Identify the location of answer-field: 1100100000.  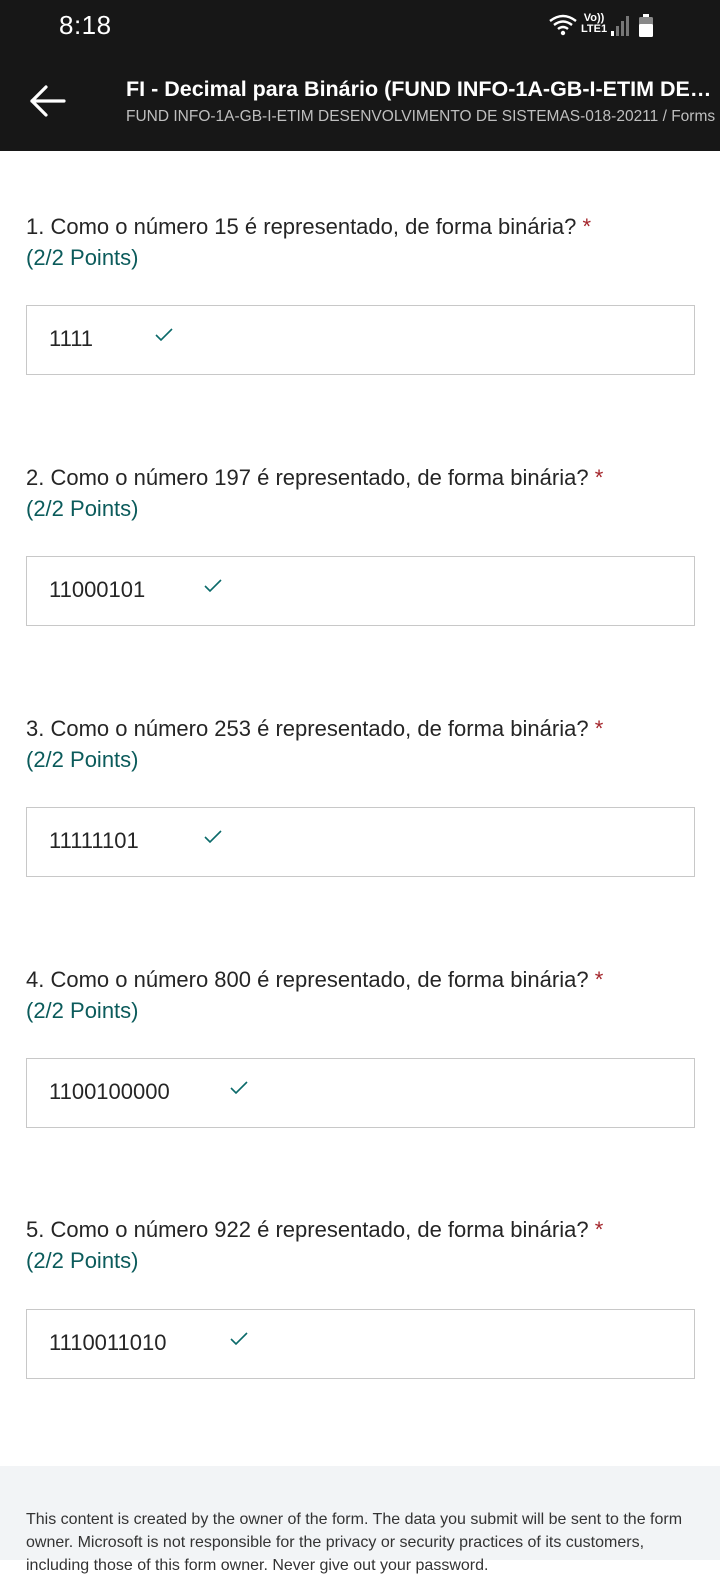
(360, 1093).